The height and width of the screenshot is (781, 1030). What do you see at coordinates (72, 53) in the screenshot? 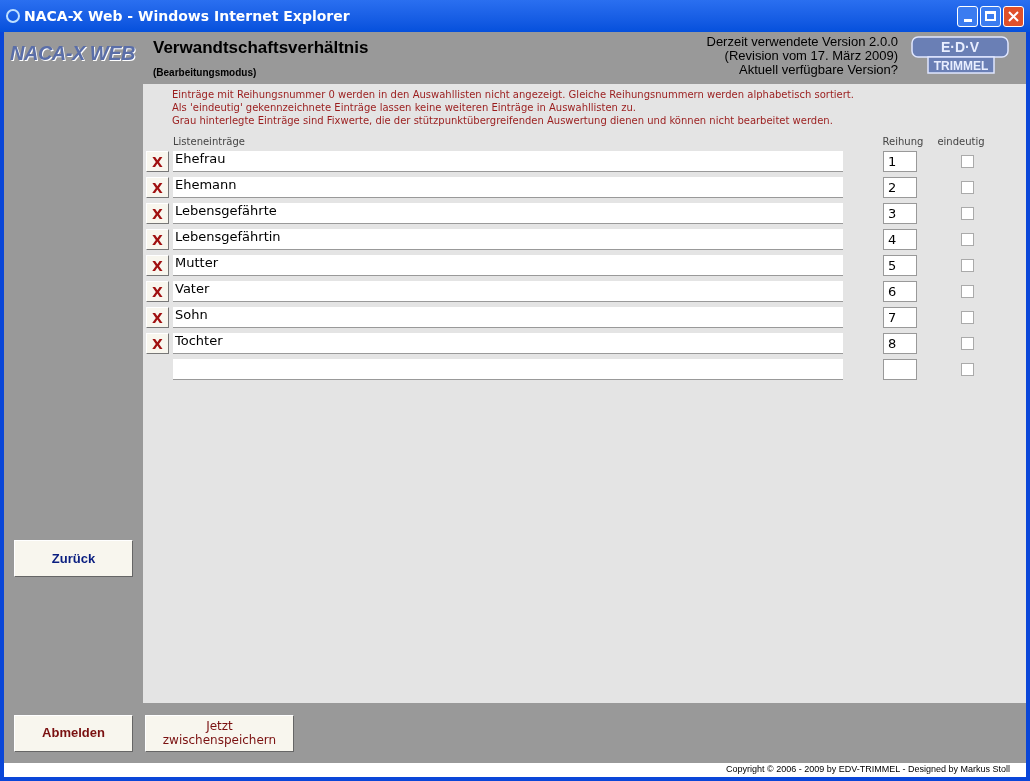
I see `app-logo: NACA-X WEB` at bounding box center [72, 53].